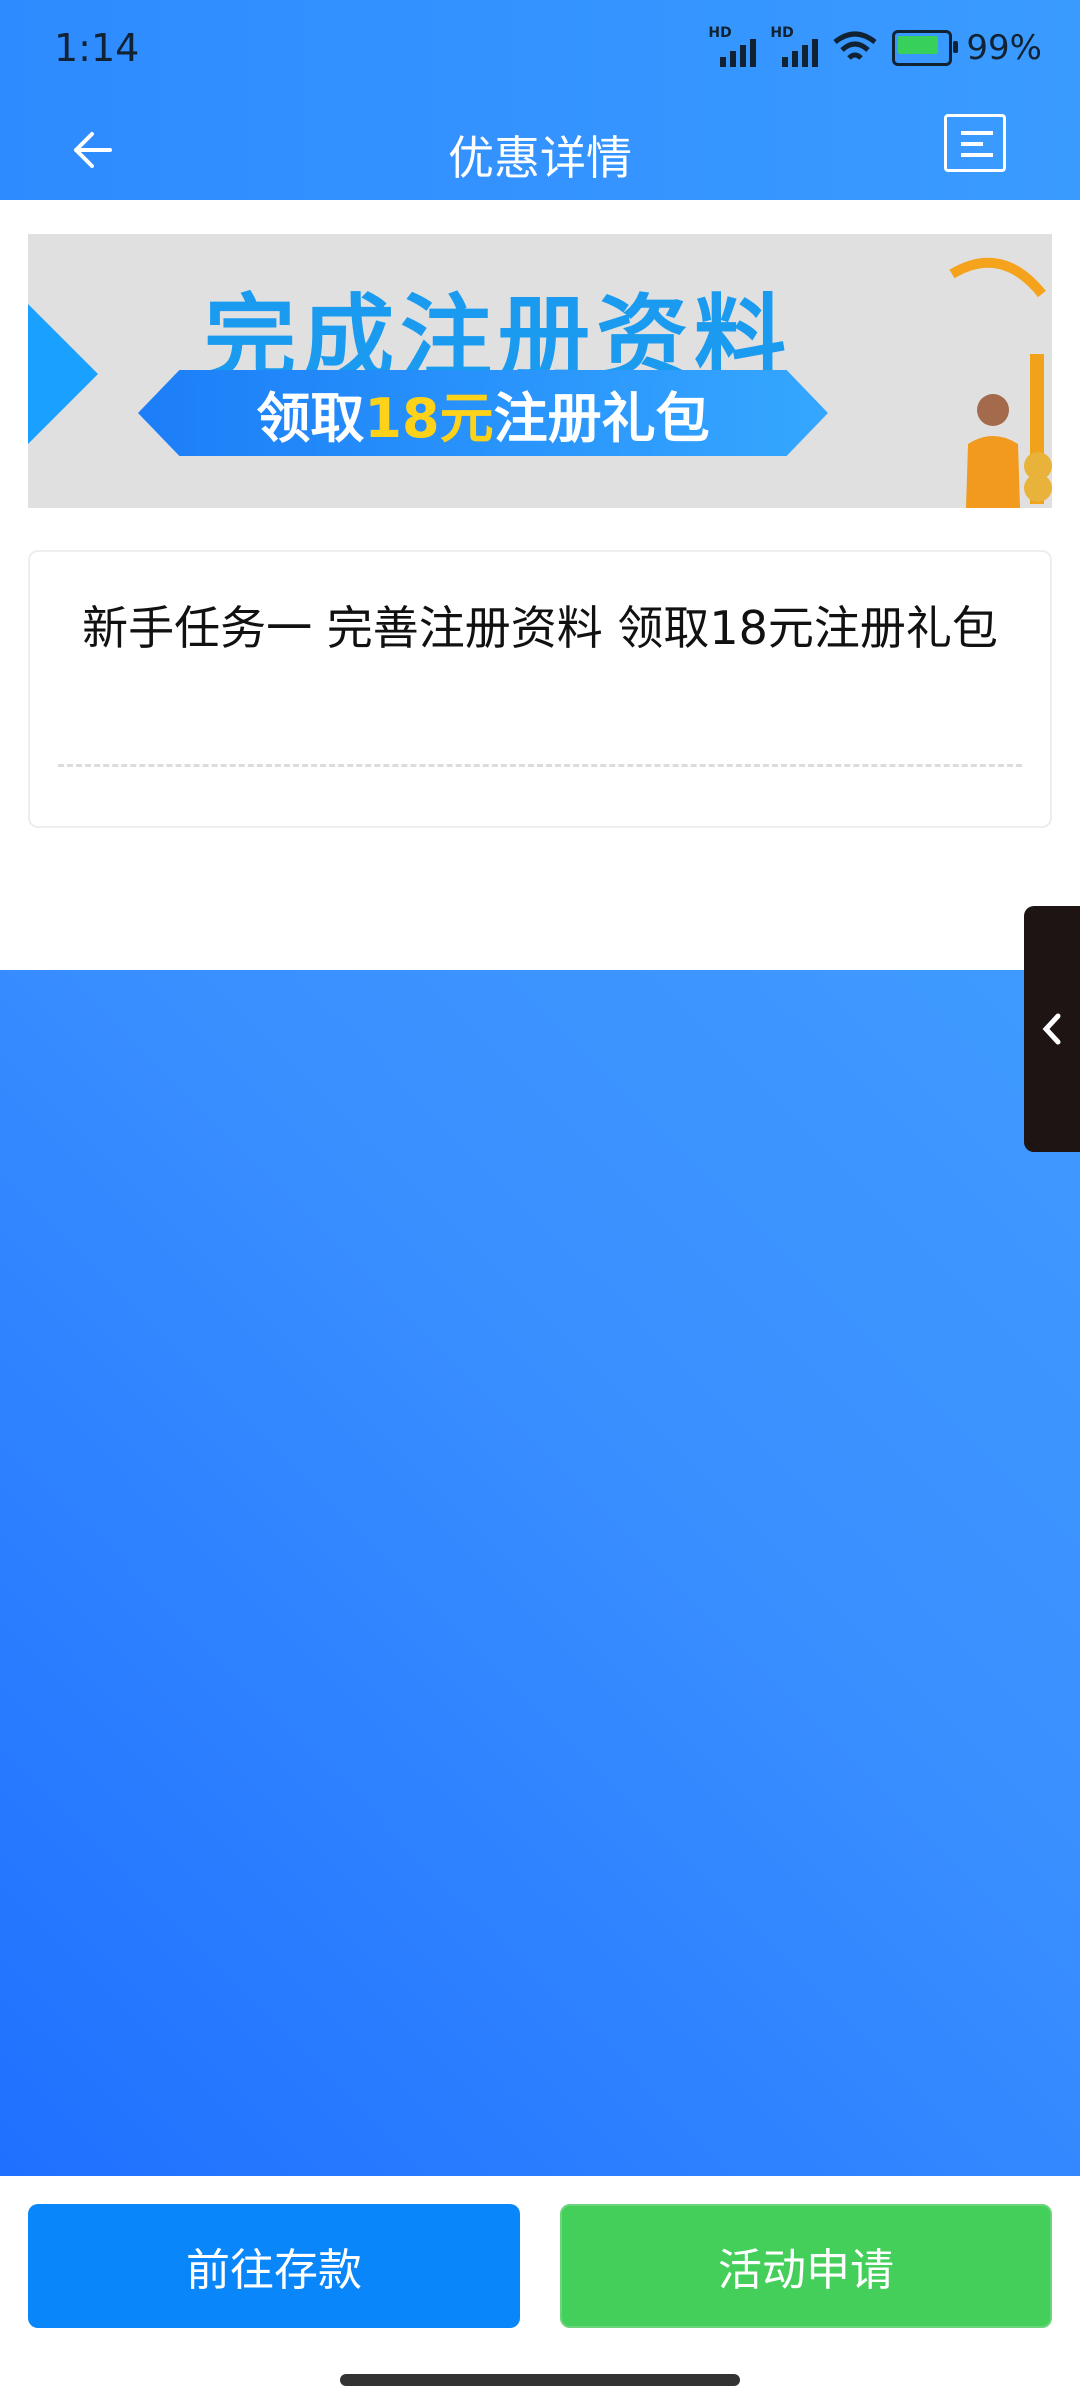  I want to click on status-bar: 1:14 HD HD 99%, so click(540, 50).